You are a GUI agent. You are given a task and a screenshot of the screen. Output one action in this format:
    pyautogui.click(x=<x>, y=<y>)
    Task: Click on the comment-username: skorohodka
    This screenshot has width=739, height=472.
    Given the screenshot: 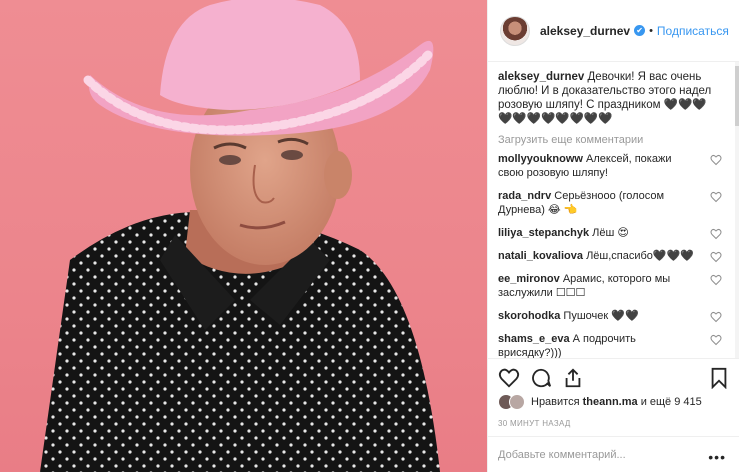 What is the action you would take?
    pyautogui.click(x=529, y=316)
    